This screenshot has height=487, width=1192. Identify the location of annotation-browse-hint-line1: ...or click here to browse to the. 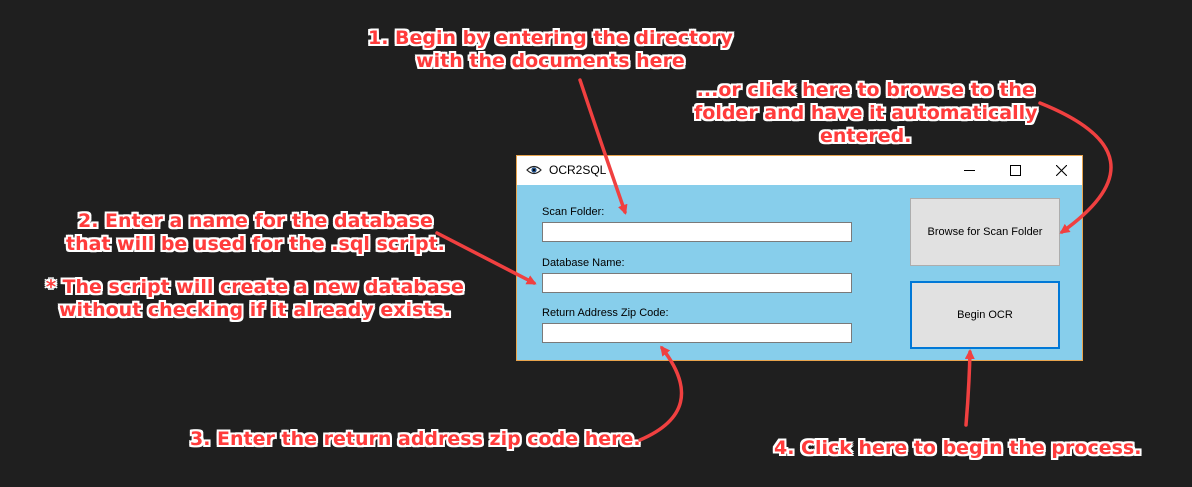
(865, 90).